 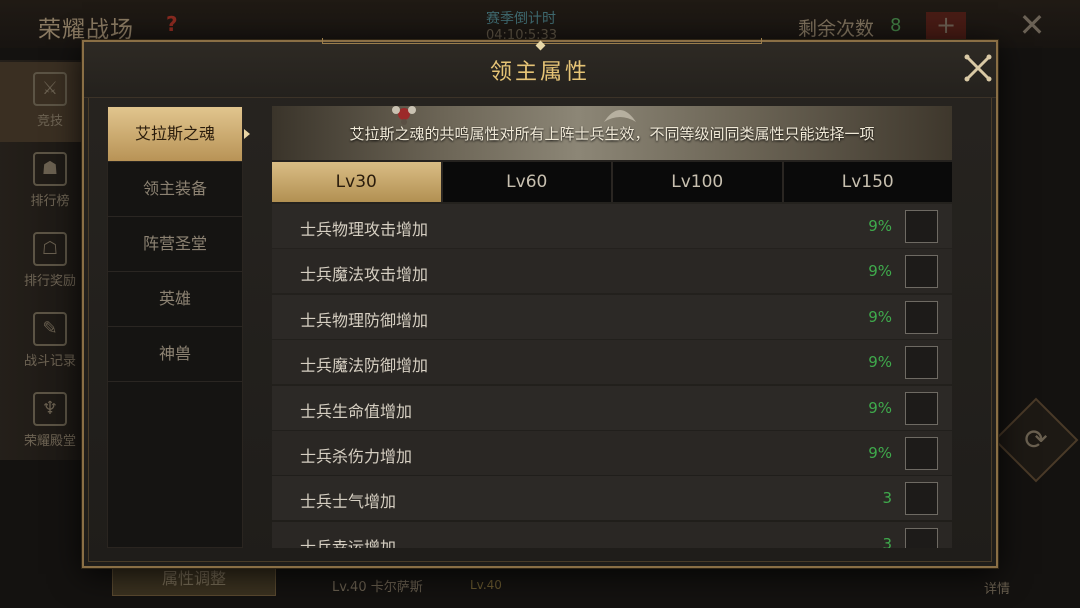 What do you see at coordinates (612, 226) in the screenshot?
I see `attribute-row: 士兵物理攻击增加 9%` at bounding box center [612, 226].